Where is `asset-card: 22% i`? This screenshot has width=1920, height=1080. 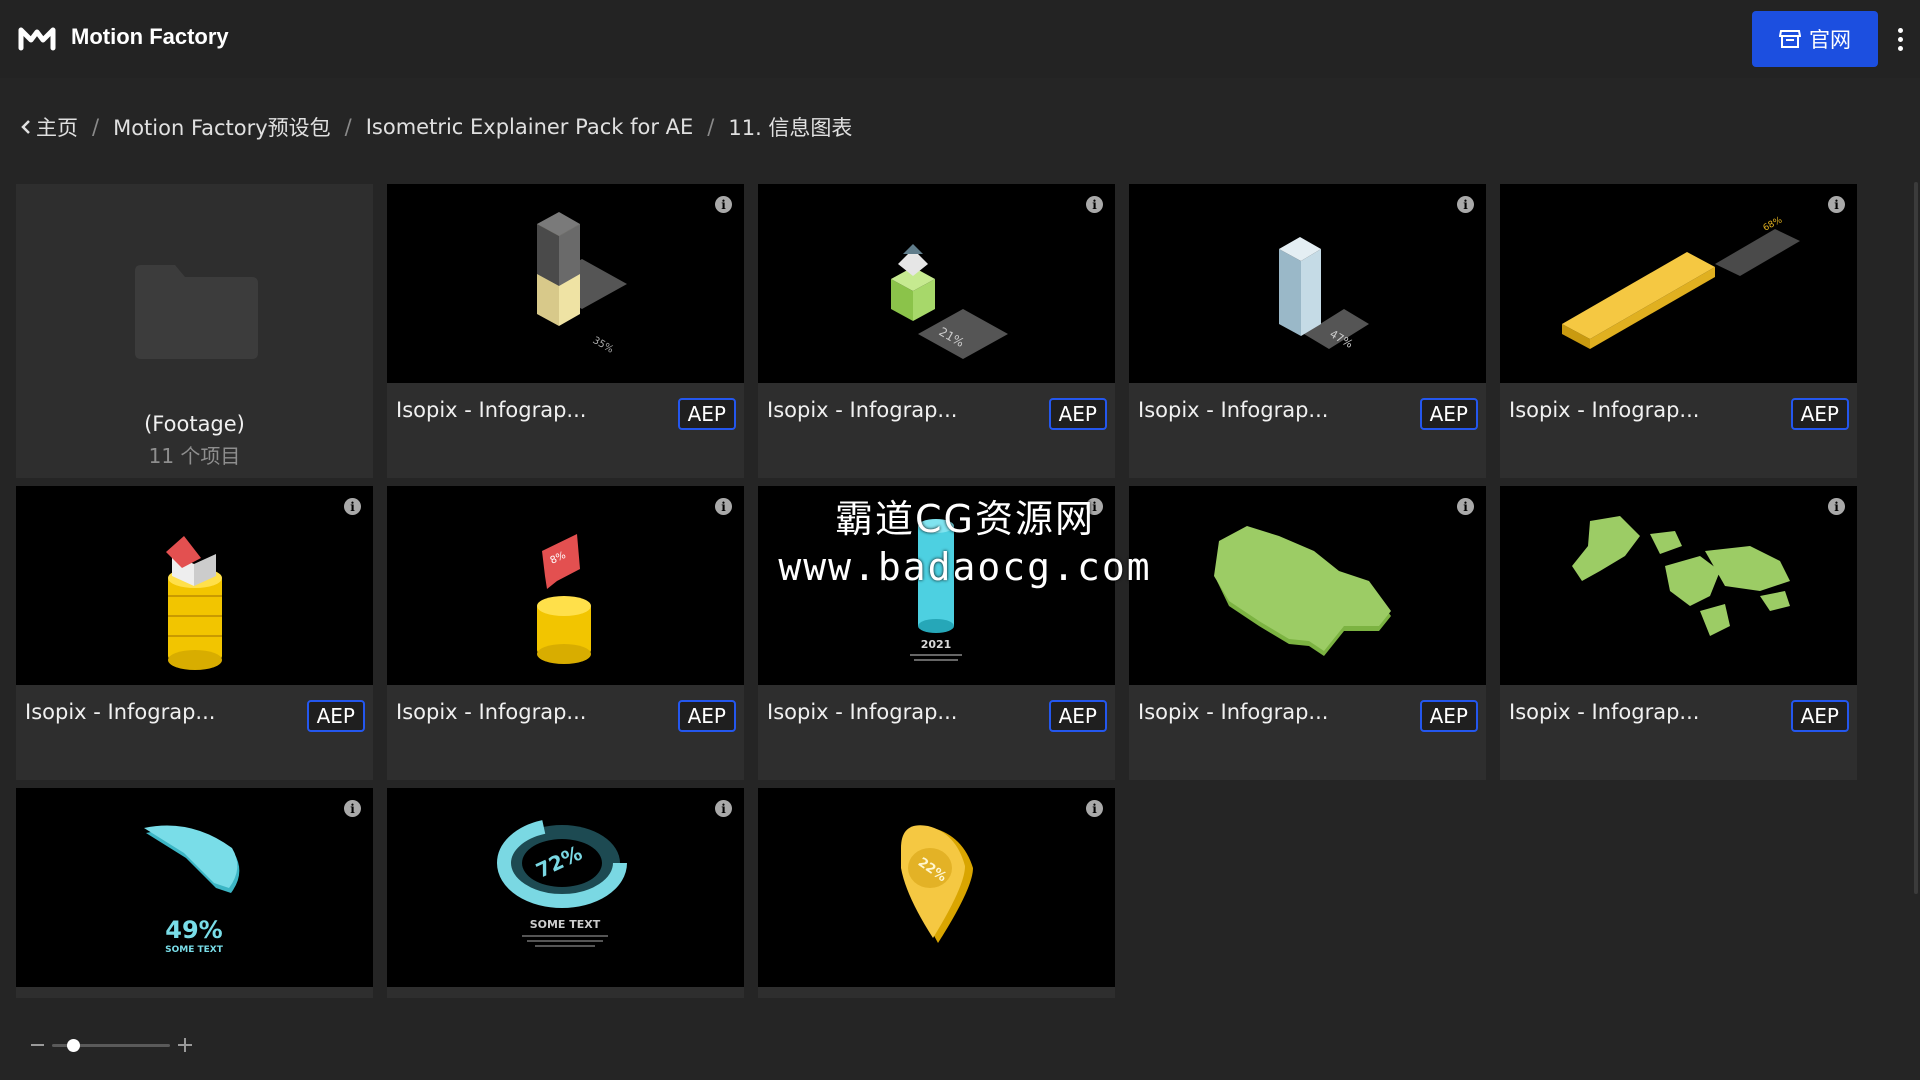
asset-card: 22% i is located at coordinates (936, 894).